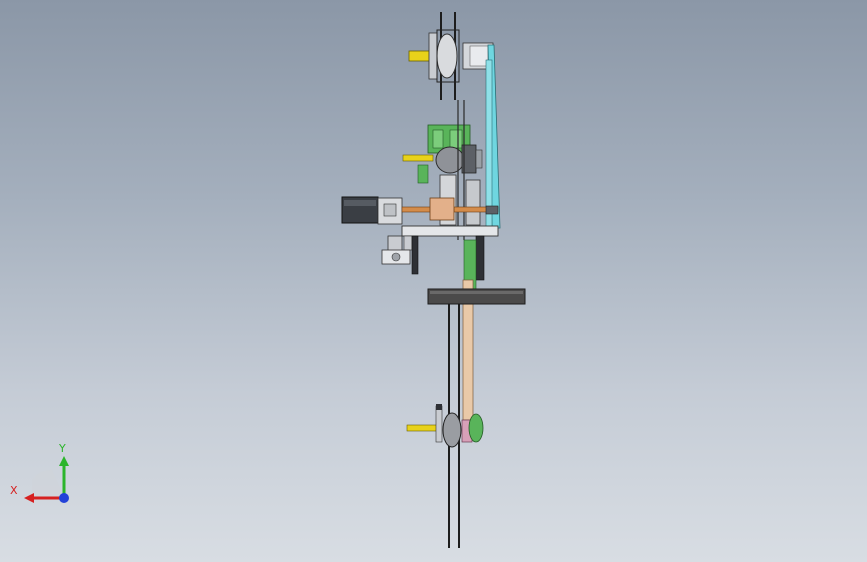 The image size is (867, 562). What do you see at coordinates (451, 56) in the screenshot?
I see `top-pulley-assembly` at bounding box center [451, 56].